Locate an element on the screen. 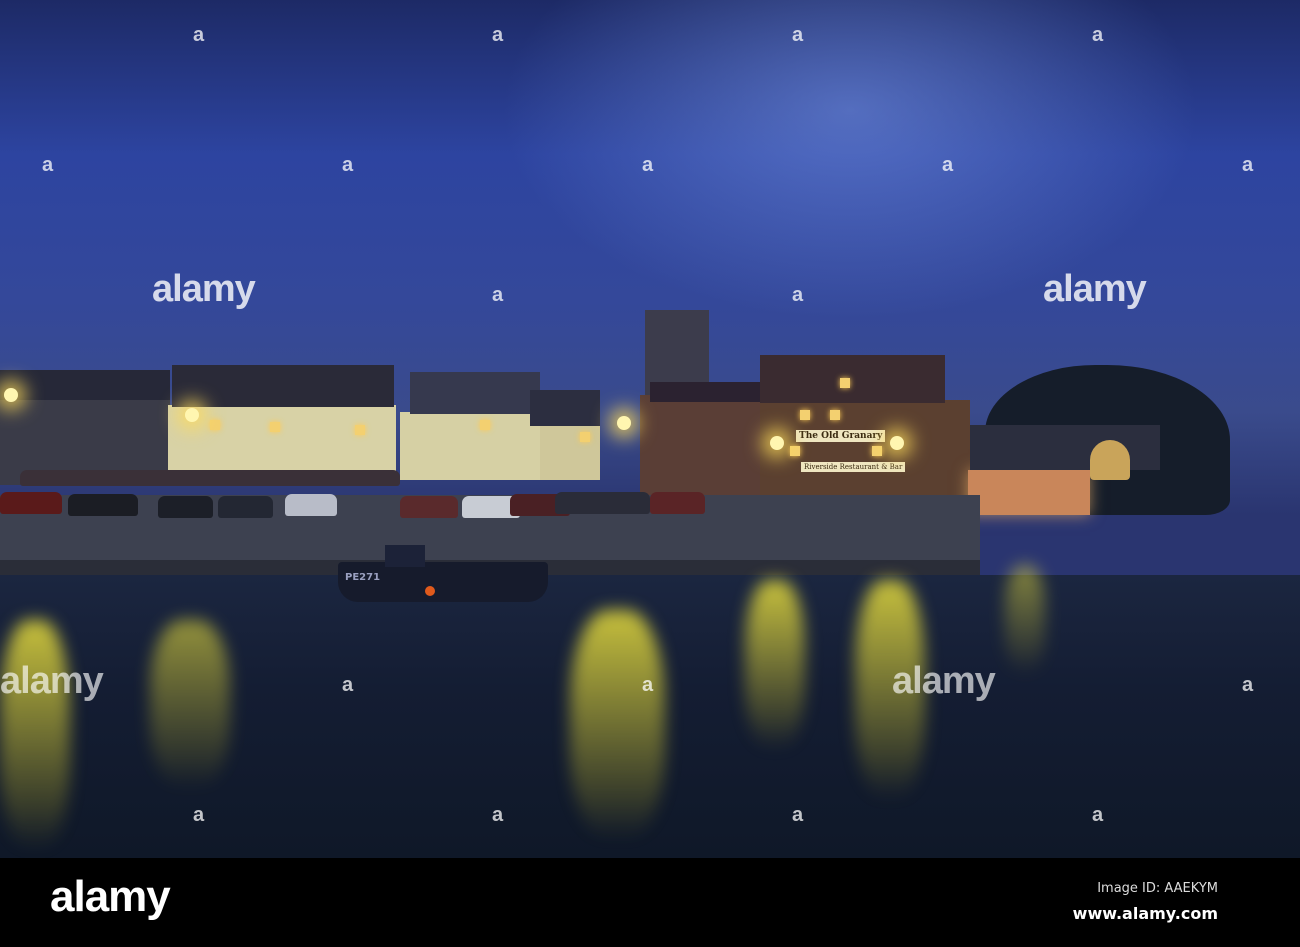 The height and width of the screenshot is (947, 1300). cream-house is located at coordinates (570, 452).